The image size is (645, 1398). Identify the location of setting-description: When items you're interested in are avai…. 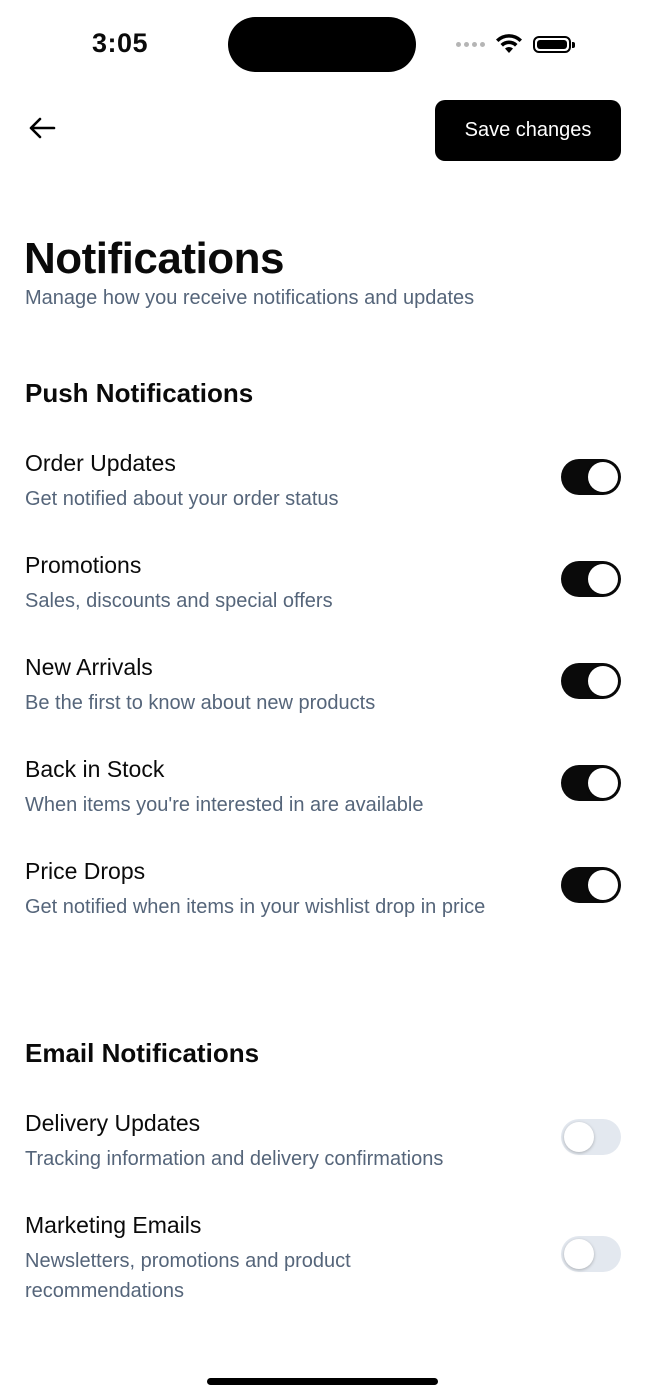
(224, 805).